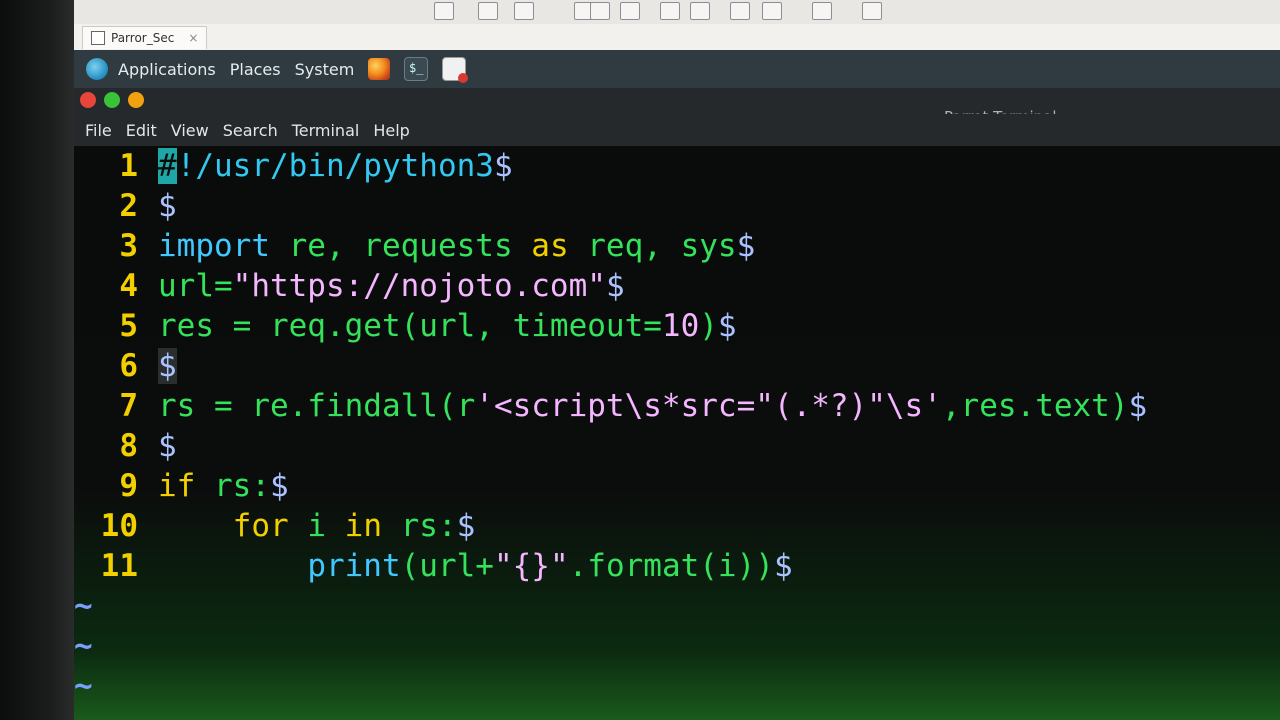  I want to click on code-line: 2 $, so click(125, 208).